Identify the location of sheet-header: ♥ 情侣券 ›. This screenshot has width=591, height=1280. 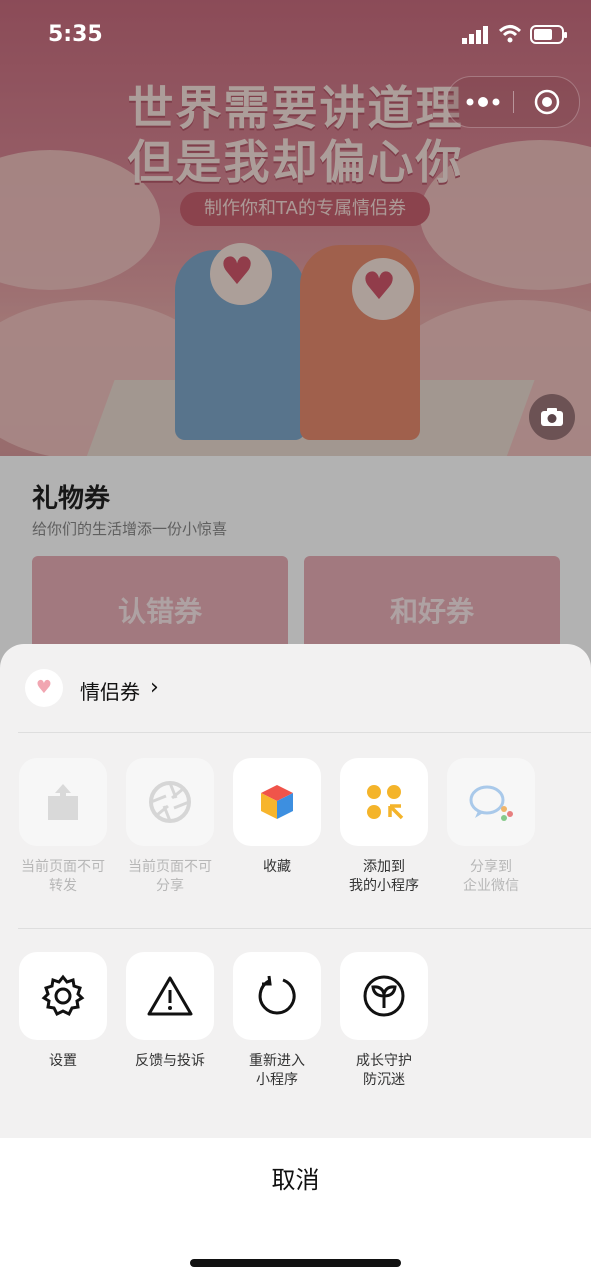
(295, 688).